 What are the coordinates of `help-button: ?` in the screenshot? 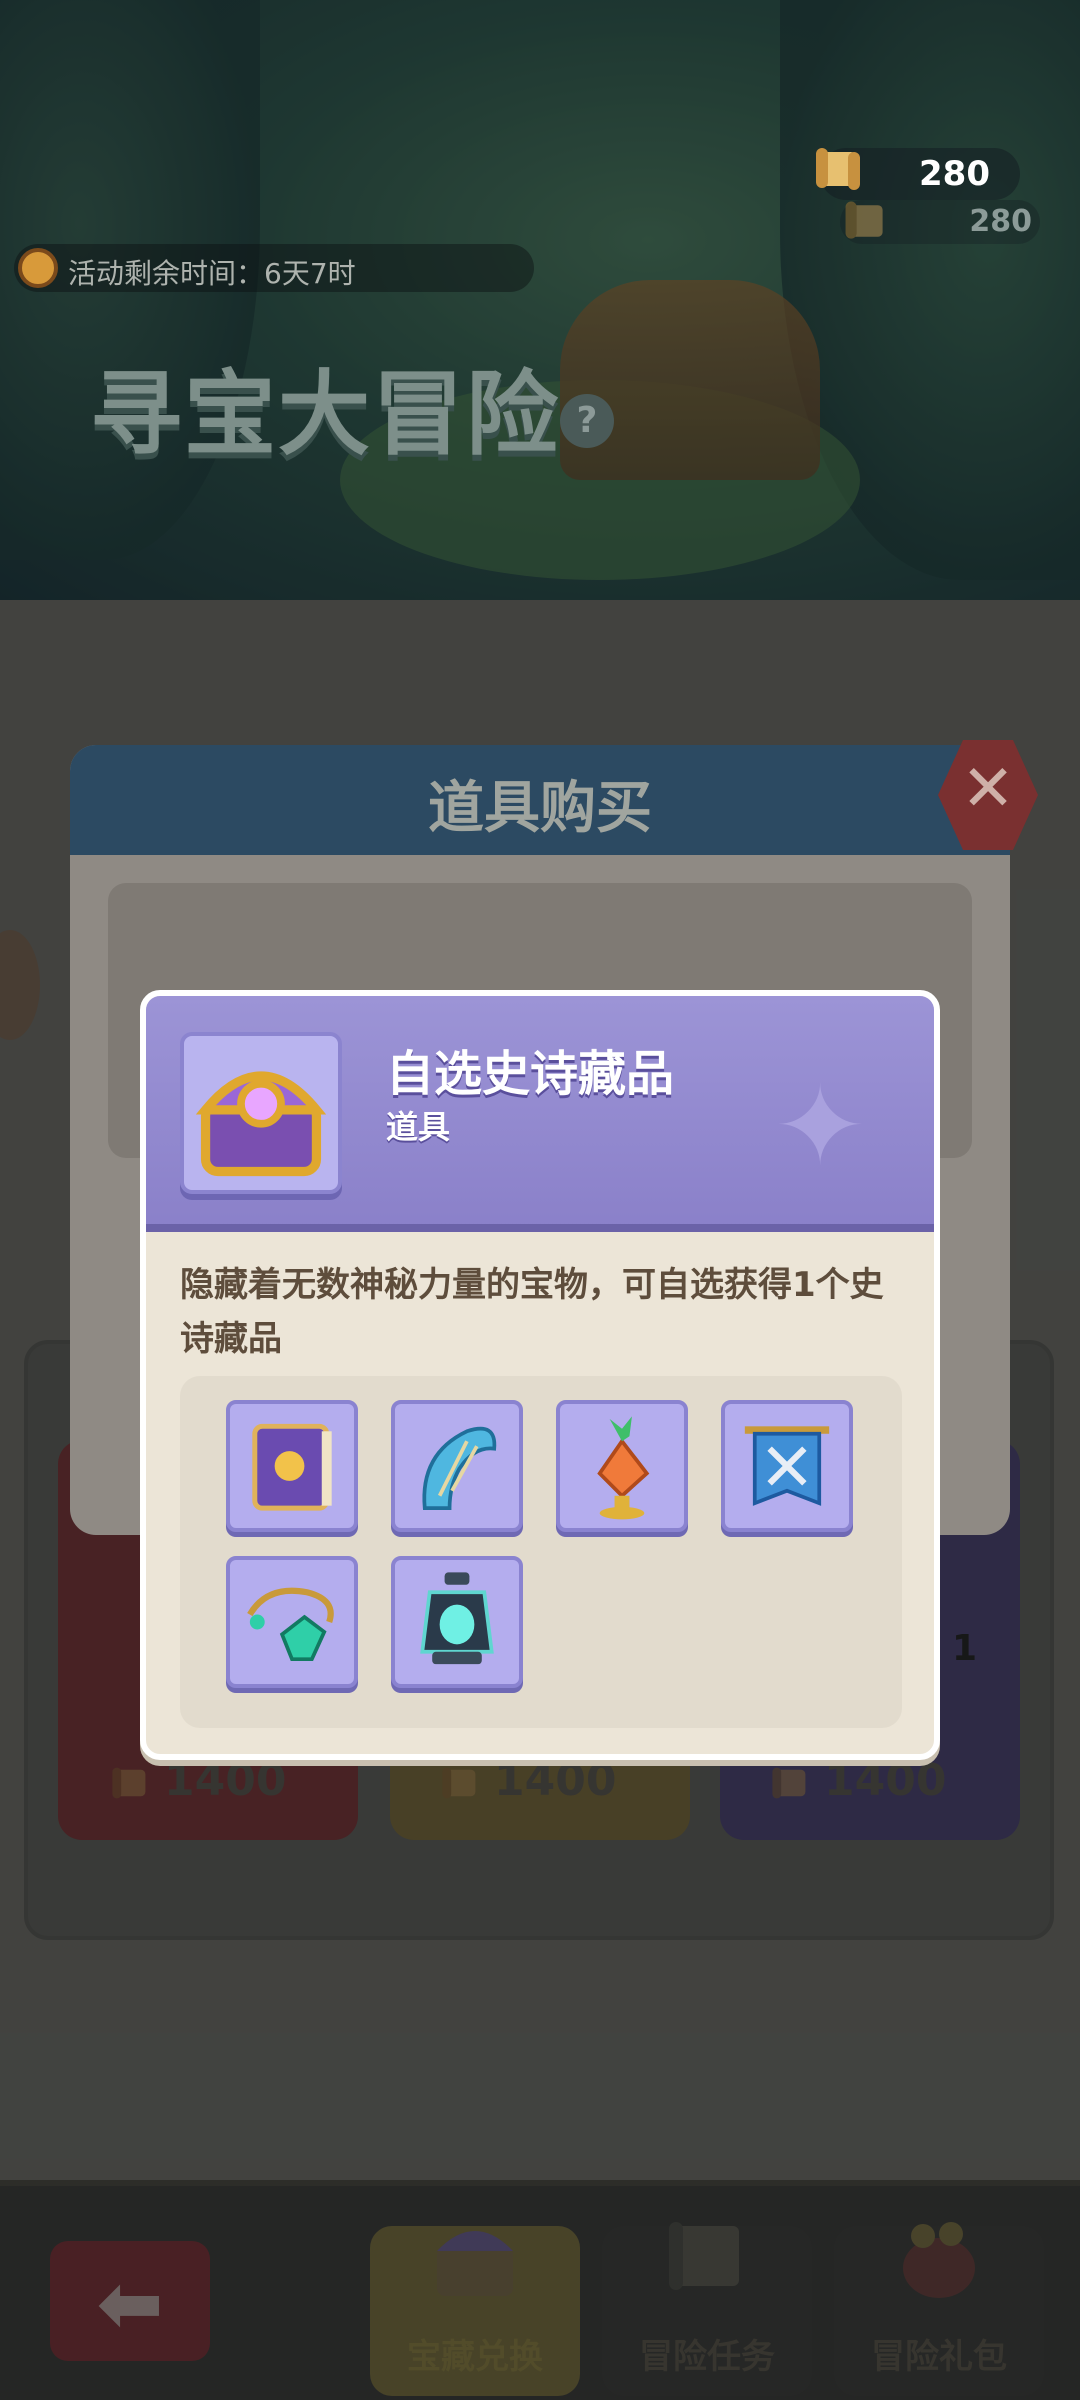 It's located at (587, 421).